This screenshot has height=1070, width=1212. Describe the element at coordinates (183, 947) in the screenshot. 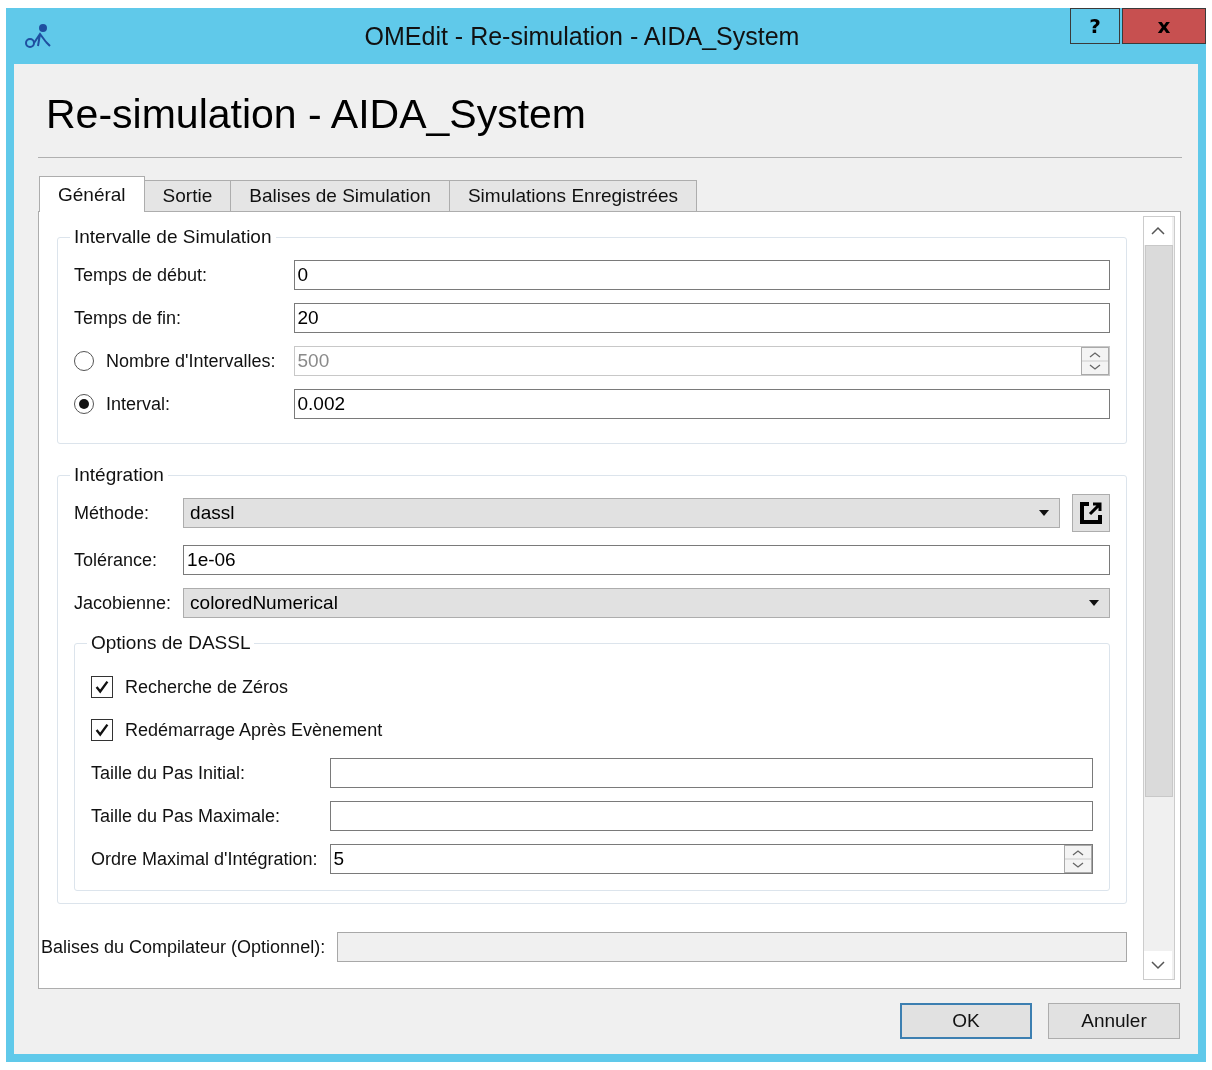

I see `field-label: Balises du Compilateur (Optionnel):` at that location.